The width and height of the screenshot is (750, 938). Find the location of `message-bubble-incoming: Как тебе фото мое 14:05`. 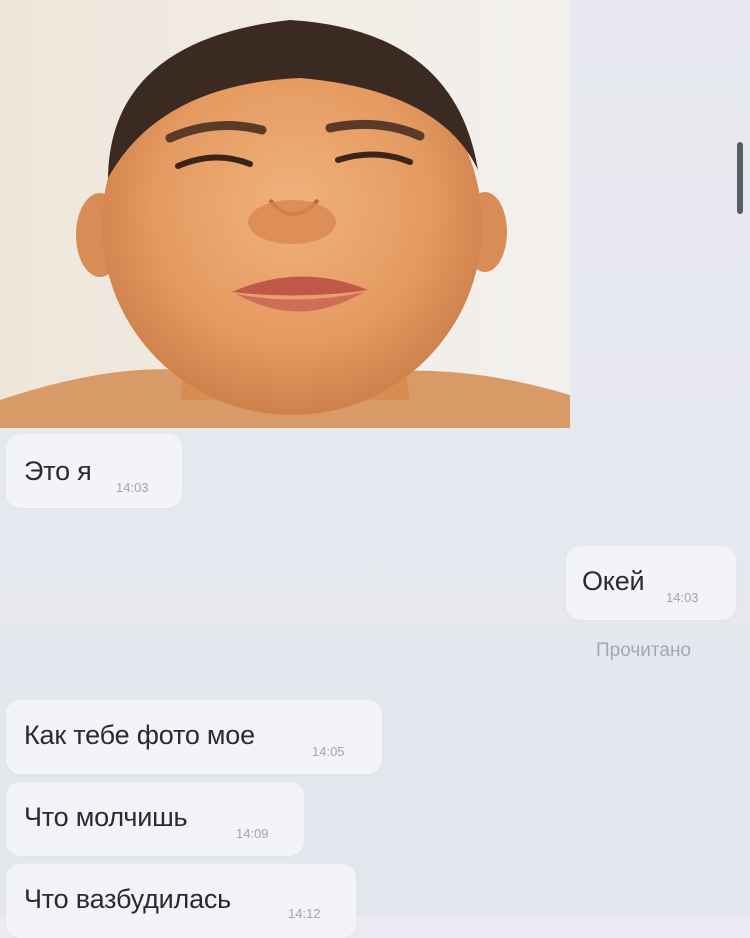

message-bubble-incoming: Как тебе фото мое 14:05 is located at coordinates (194, 737).